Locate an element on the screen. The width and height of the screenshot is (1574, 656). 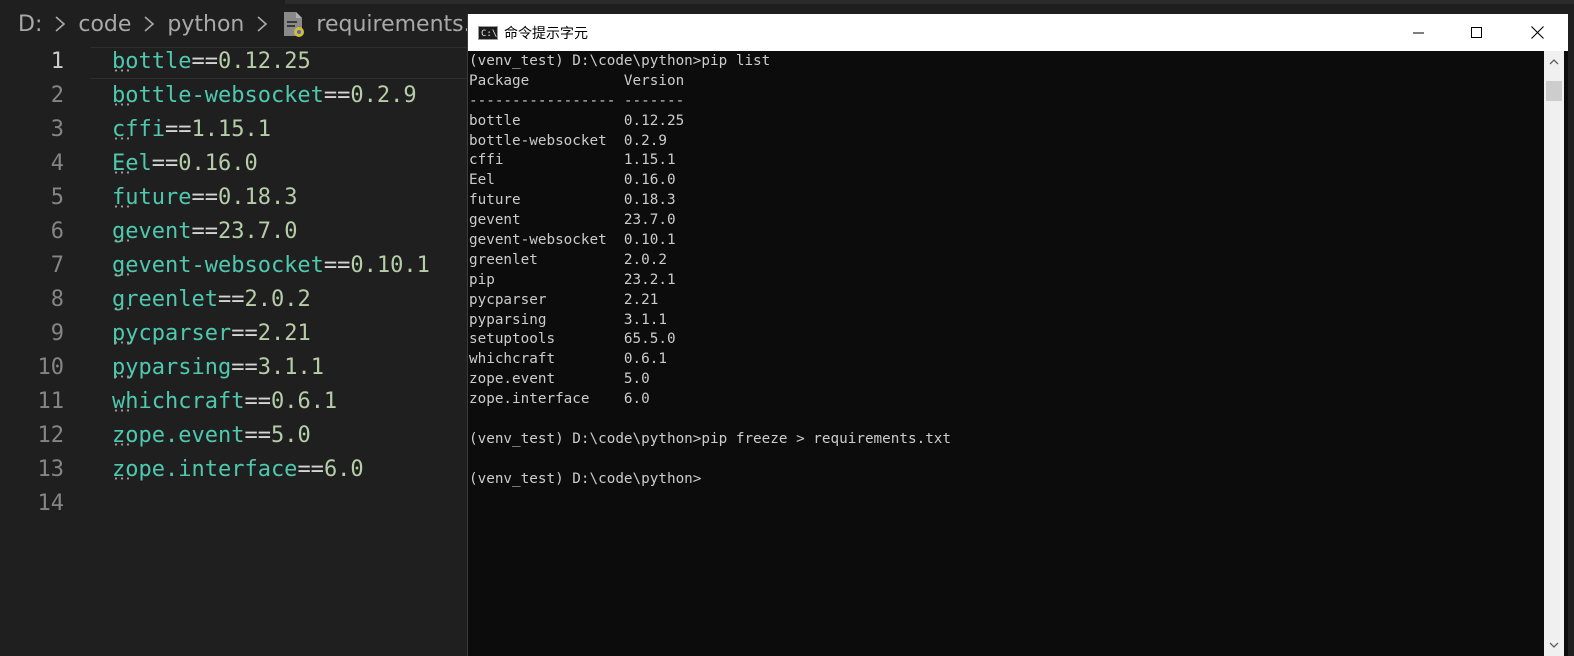
code-line: 2 bottle-websocket==0.2.9 is located at coordinates (235, 96).